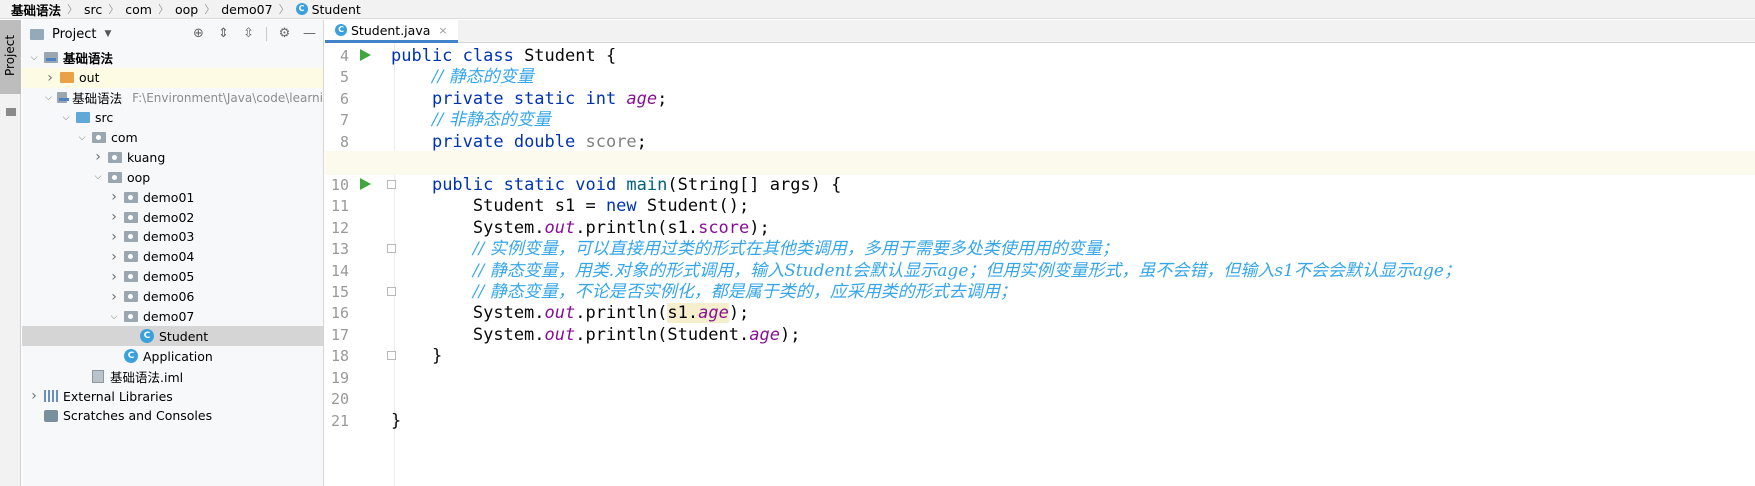 This screenshot has width=1755, height=486. What do you see at coordinates (336, 9) in the screenshot?
I see `breadcrumb-label: Student` at bounding box center [336, 9].